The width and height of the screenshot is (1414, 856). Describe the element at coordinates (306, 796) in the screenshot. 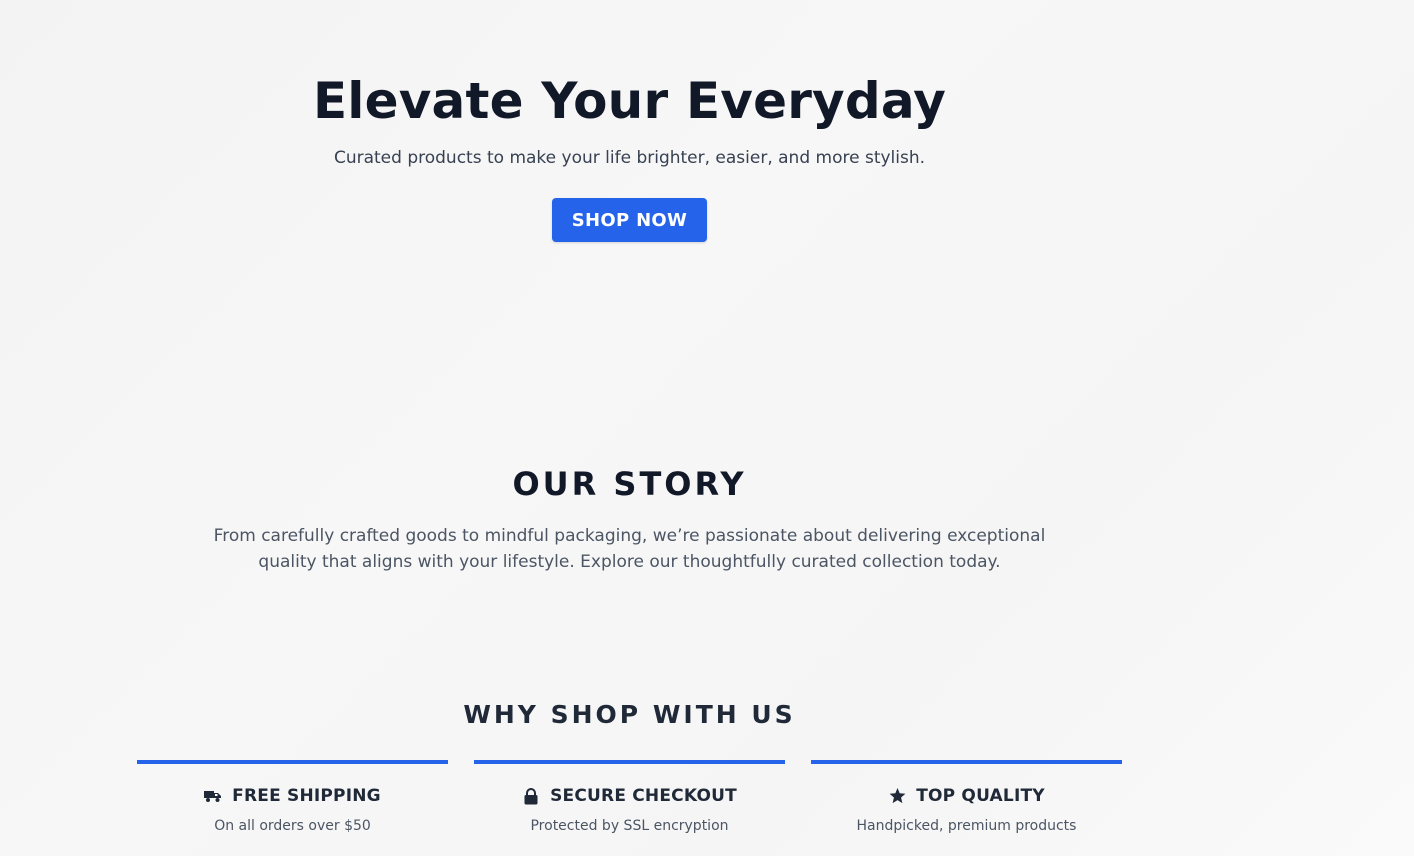

I see `feature-title: FREE SHIPPING` at that location.